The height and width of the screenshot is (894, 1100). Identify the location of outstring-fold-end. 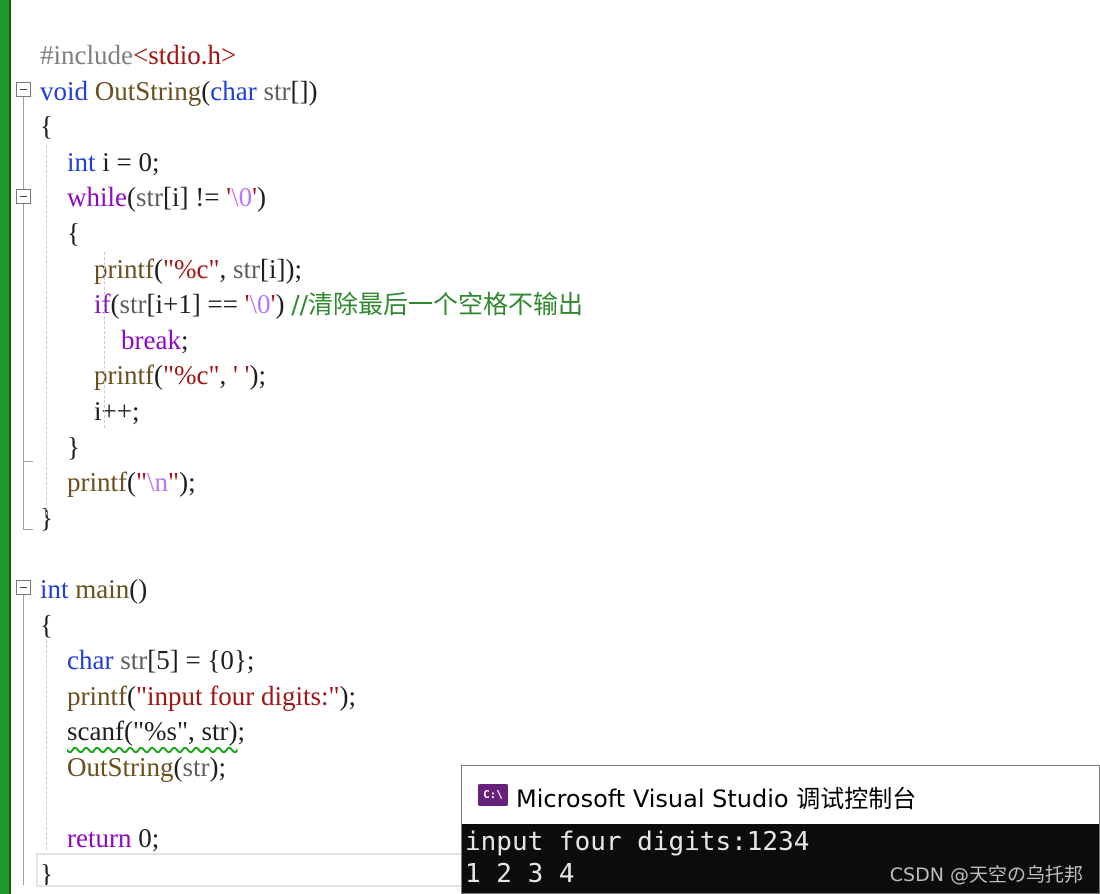
(28, 529).